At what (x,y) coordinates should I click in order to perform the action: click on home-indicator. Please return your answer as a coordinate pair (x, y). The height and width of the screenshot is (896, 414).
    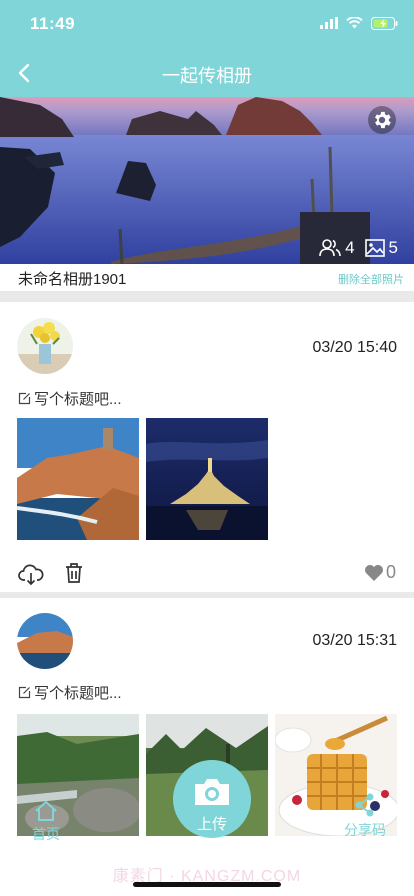
    Looking at the image, I should click on (207, 884).